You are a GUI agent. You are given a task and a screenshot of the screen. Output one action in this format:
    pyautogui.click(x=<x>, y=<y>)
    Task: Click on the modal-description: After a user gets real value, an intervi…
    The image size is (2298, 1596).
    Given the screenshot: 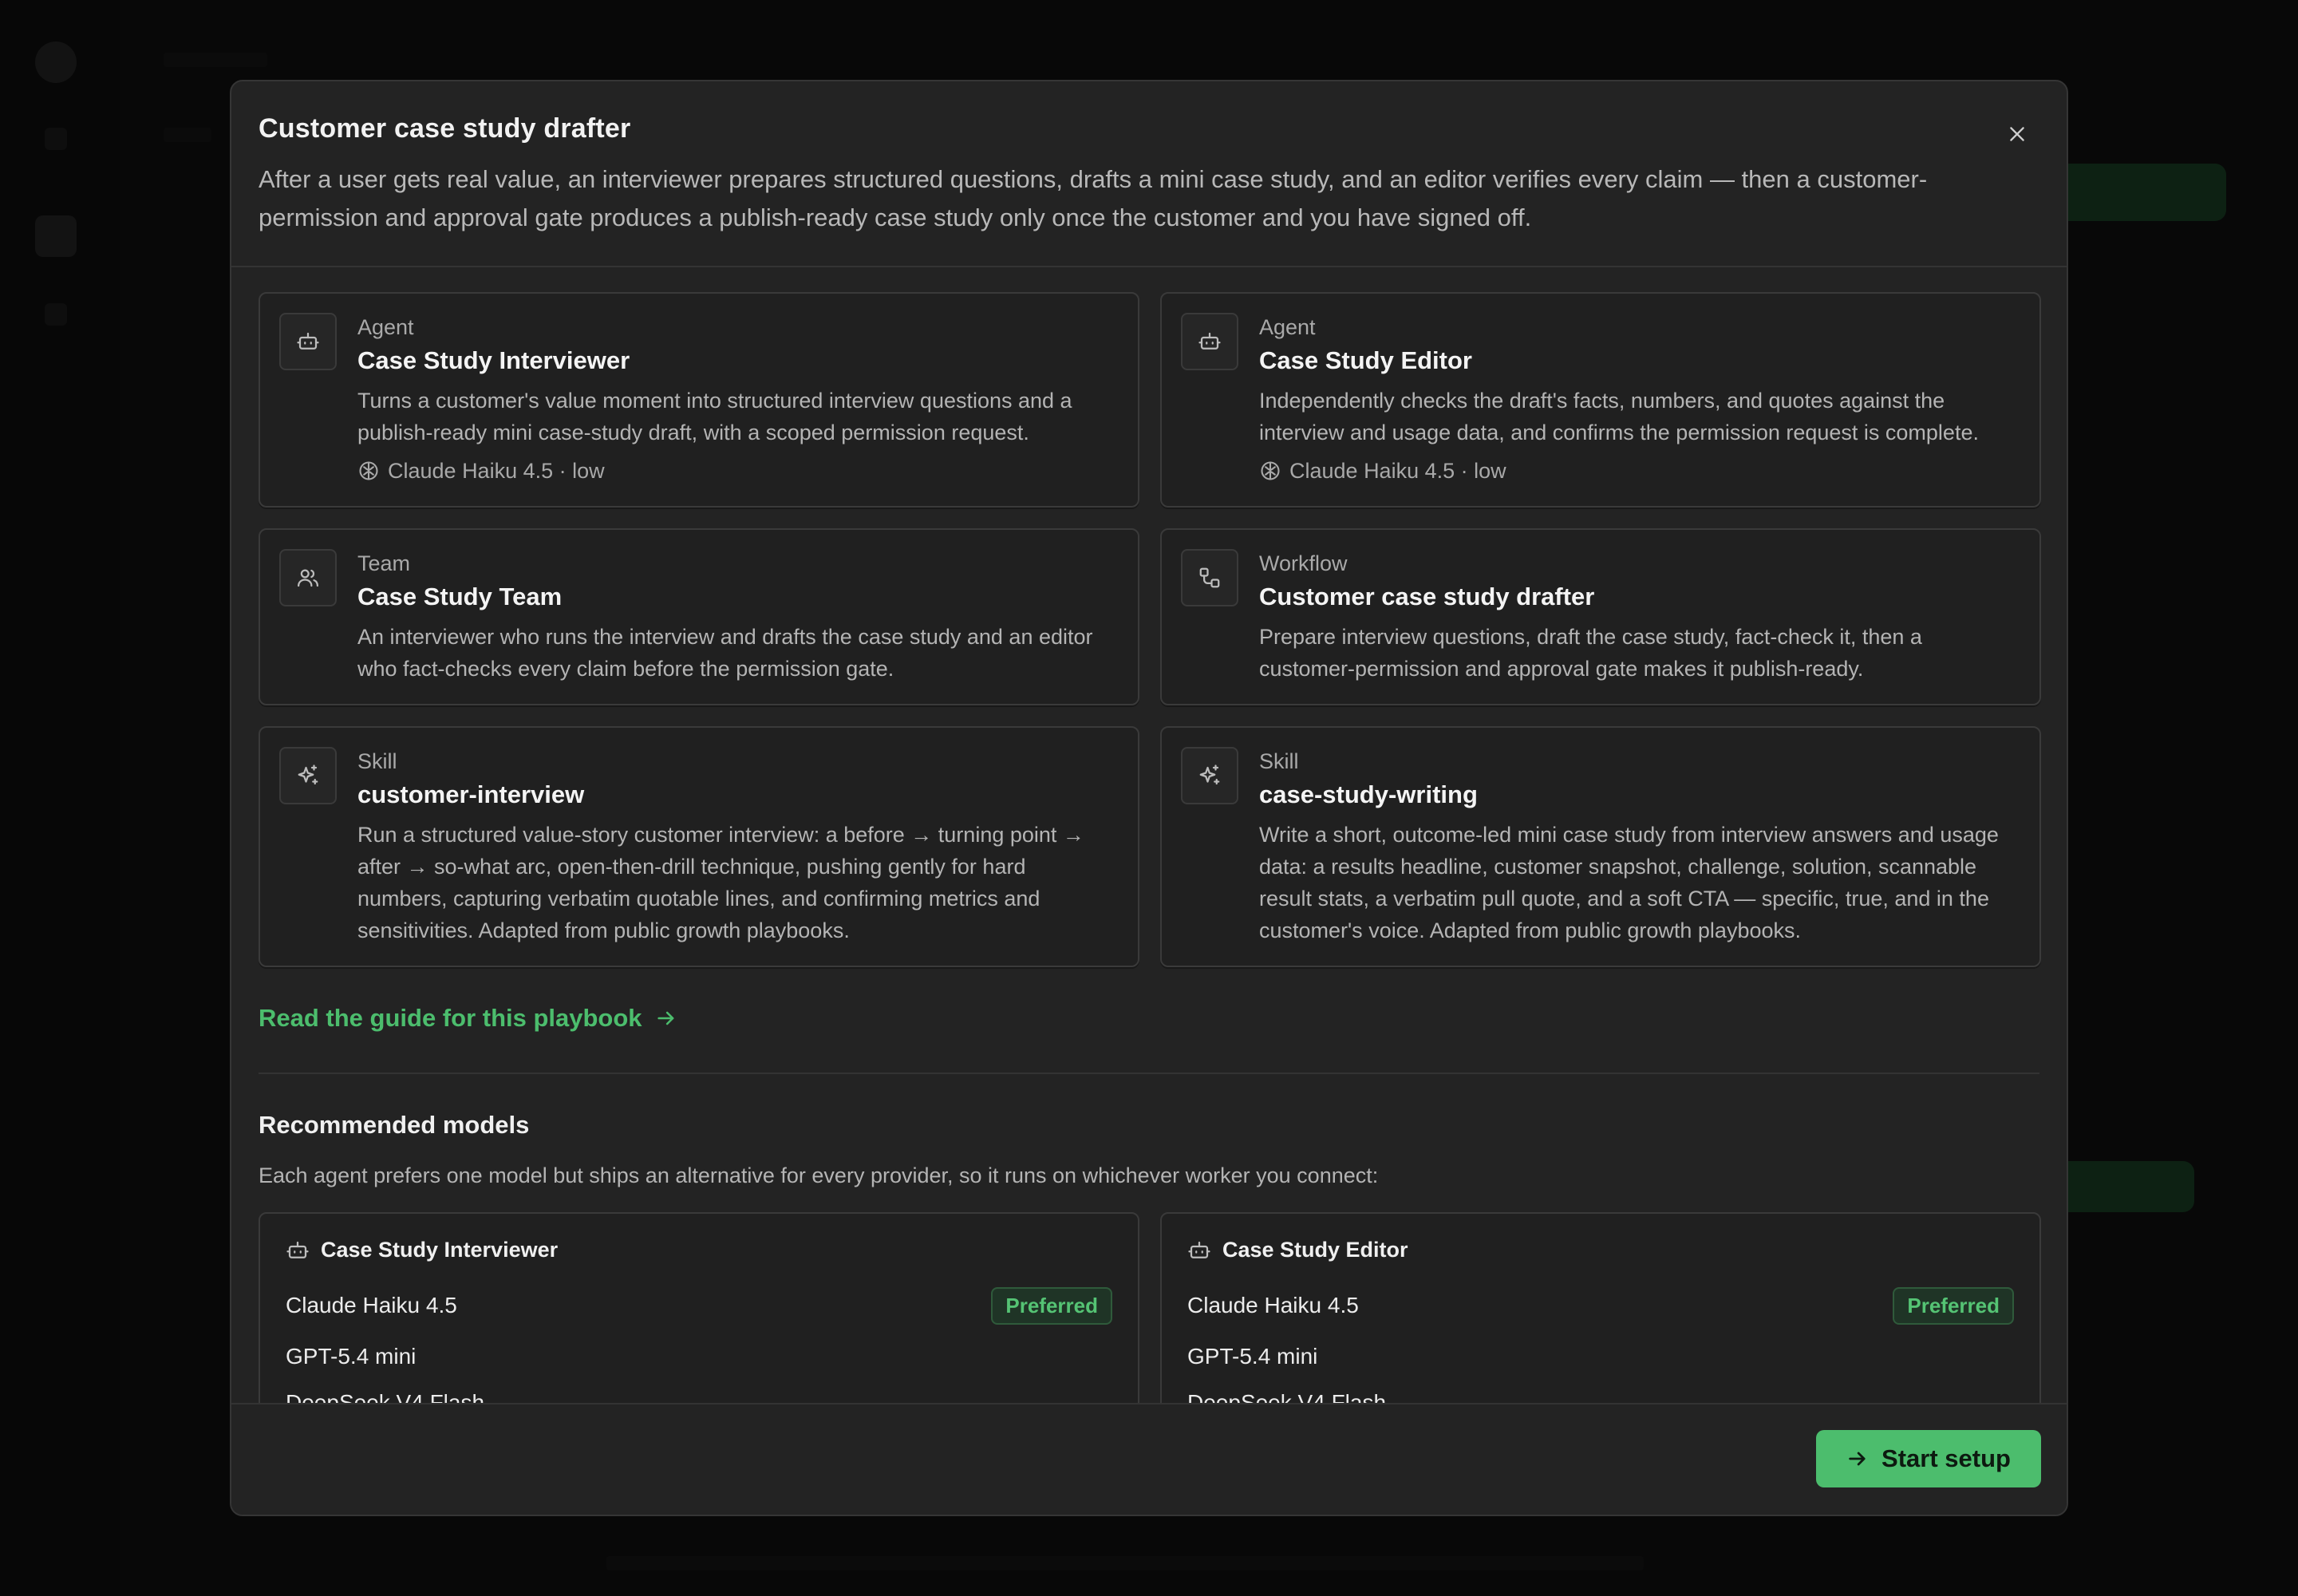 What is the action you would take?
    pyautogui.click(x=1093, y=198)
    